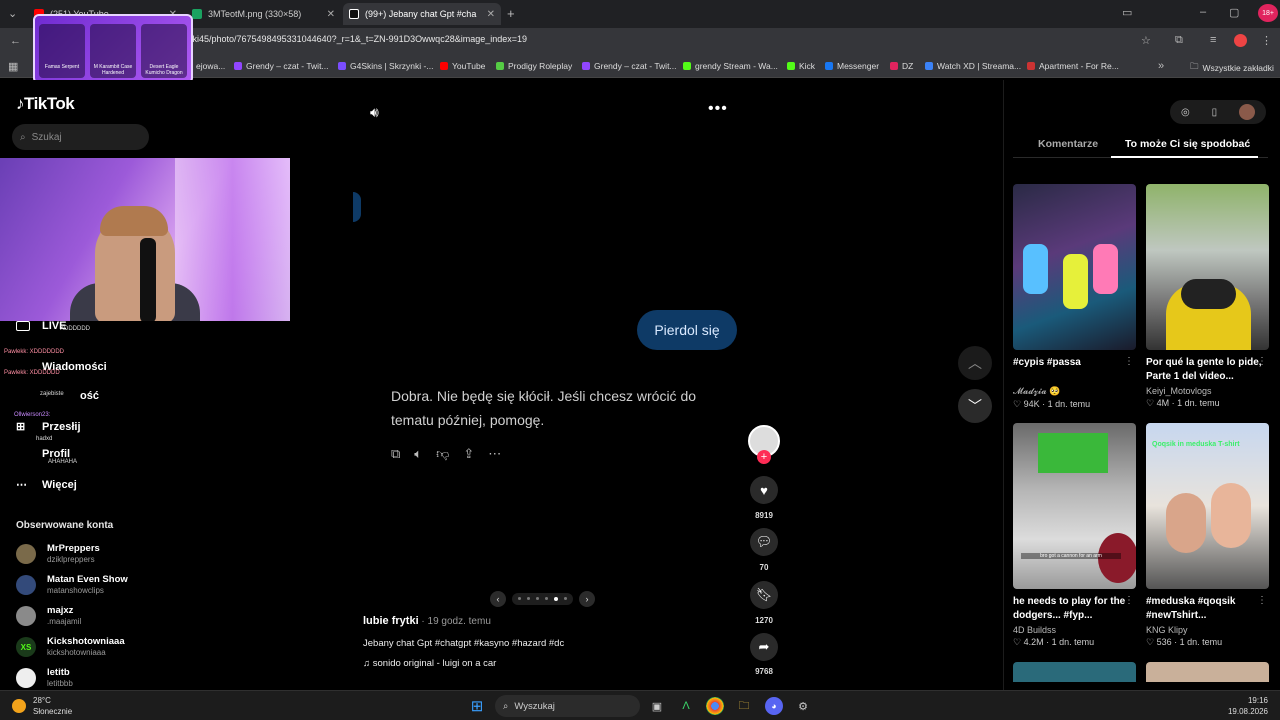  Describe the element at coordinates (374, 112) in the screenshot. I see `volume-icon: 🔊︎` at that location.